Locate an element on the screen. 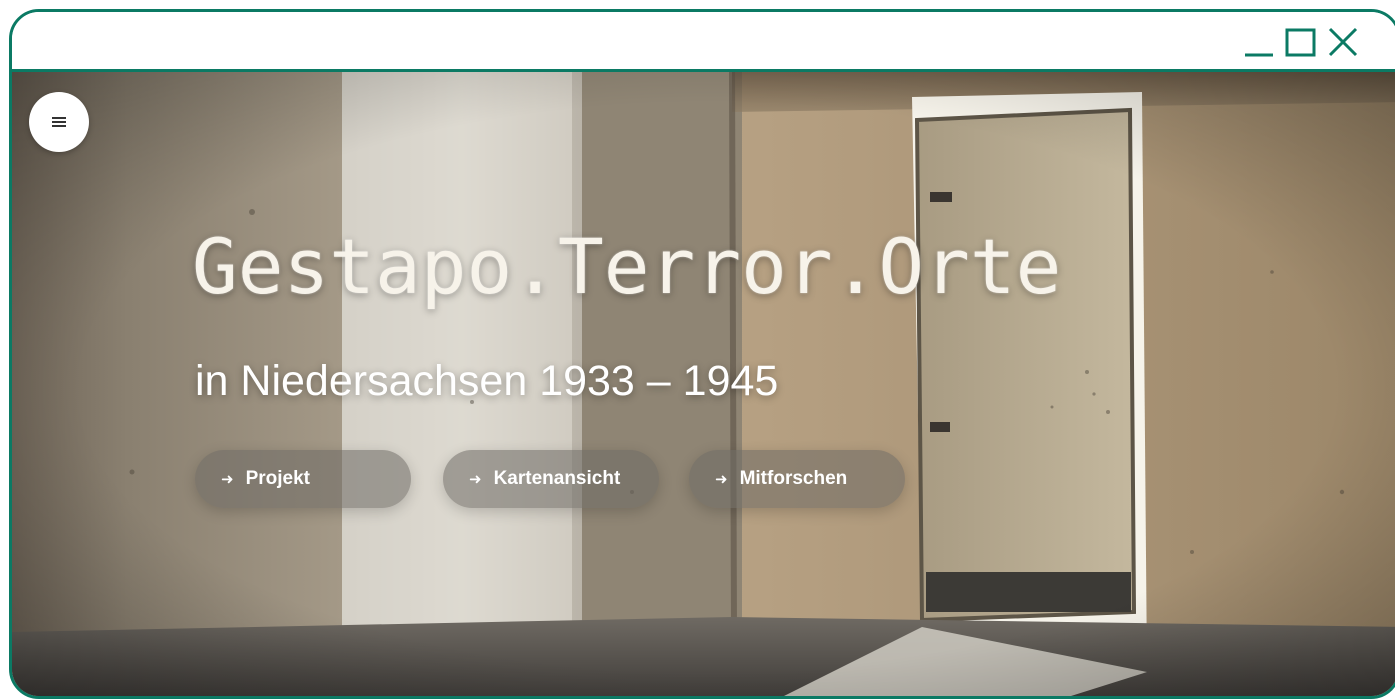 The width and height of the screenshot is (1395, 699). hero-subtitle: in Niedersachsen 1933 – 1945 is located at coordinates (487, 381).